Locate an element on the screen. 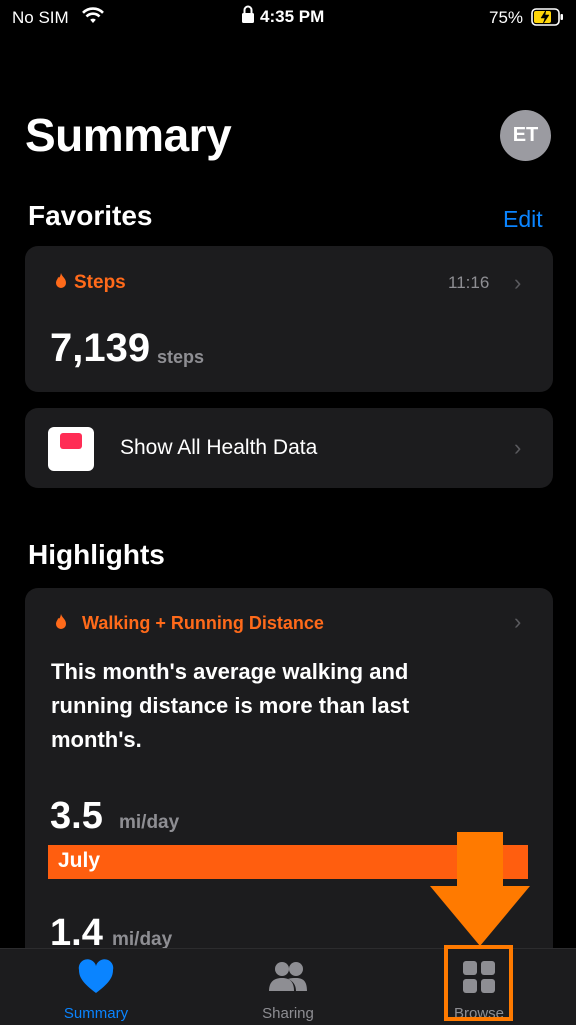 The width and height of the screenshot is (576, 1025). lock-icon is located at coordinates (248, 14).